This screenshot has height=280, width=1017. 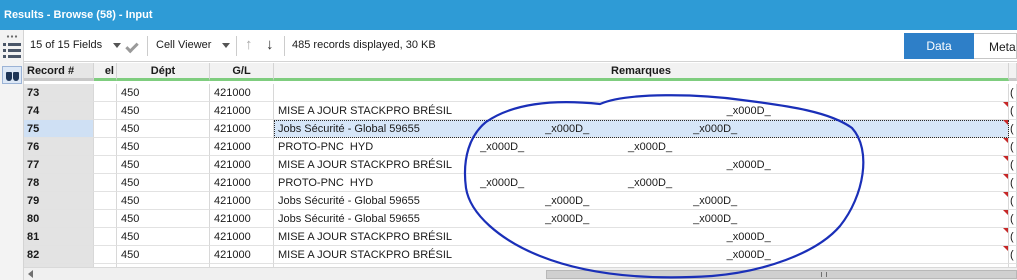 I want to click on record-number-cell: 73, so click(x=59, y=93).